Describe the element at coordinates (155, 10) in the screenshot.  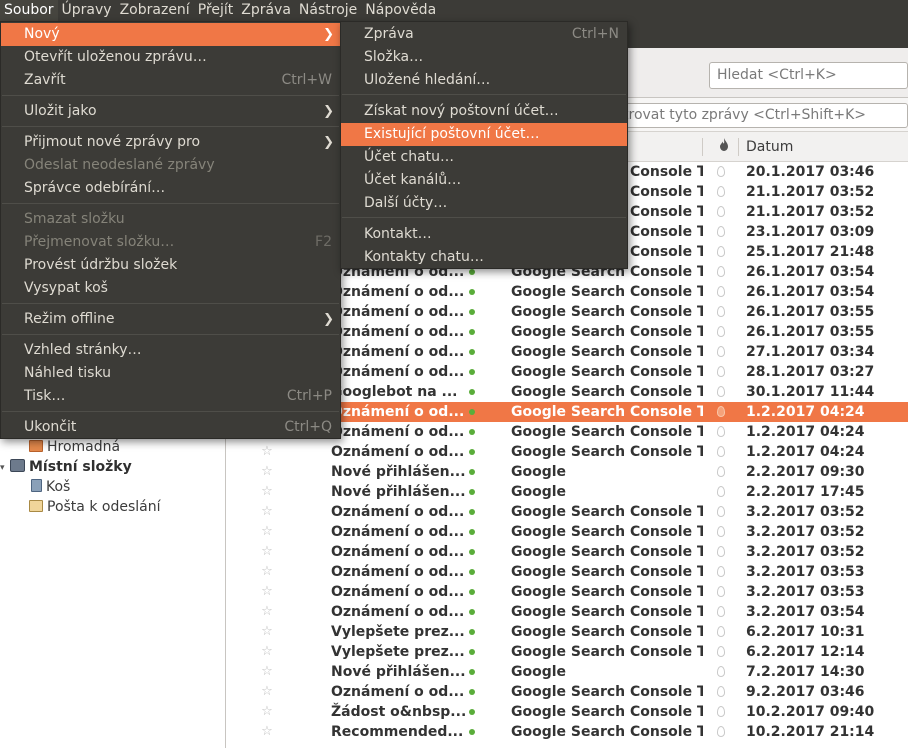
I see `menu-view: Zobrazení` at that location.